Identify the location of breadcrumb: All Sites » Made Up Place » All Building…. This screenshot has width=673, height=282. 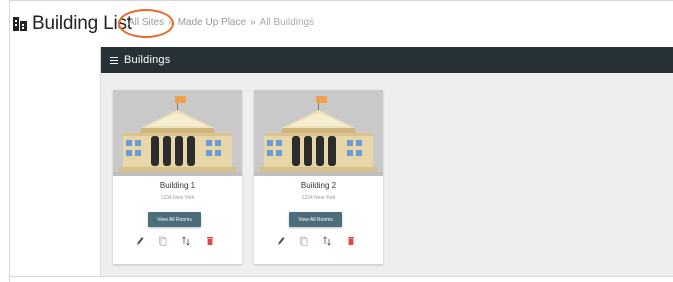
(221, 22).